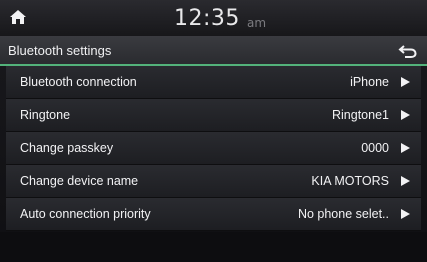 This screenshot has width=427, height=262. What do you see at coordinates (369, 82) in the screenshot?
I see `setting-value: iPhone` at bounding box center [369, 82].